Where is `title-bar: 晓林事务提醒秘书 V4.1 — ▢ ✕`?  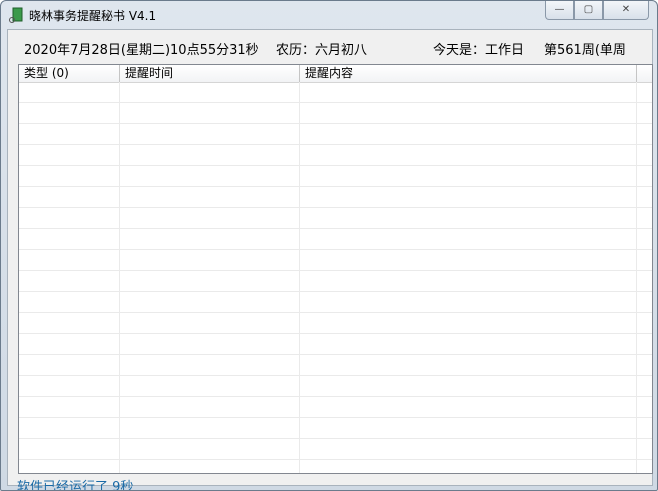
title-bar: 晓林事务提醒秘书 V4.1 — ▢ ✕ is located at coordinates (329, 15).